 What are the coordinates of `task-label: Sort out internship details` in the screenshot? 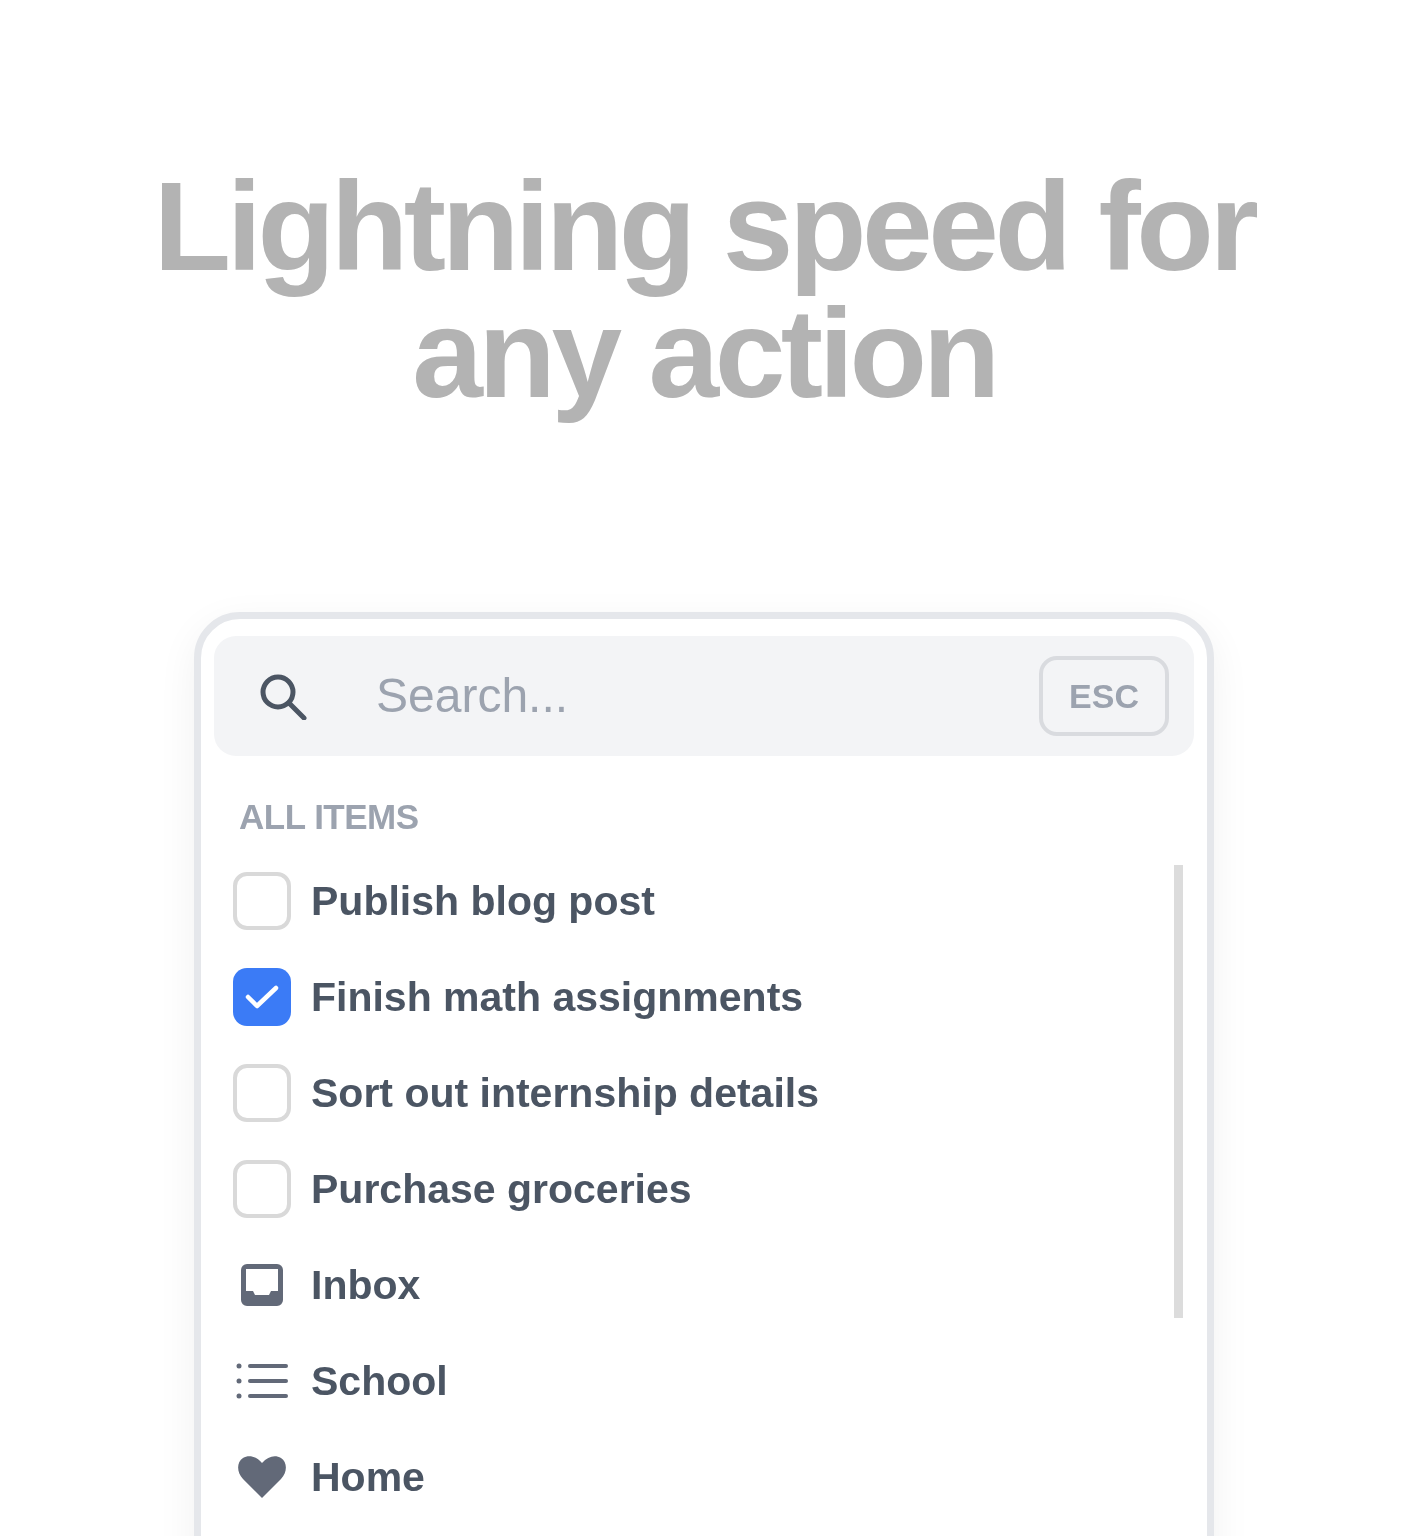 It's located at (565, 1093).